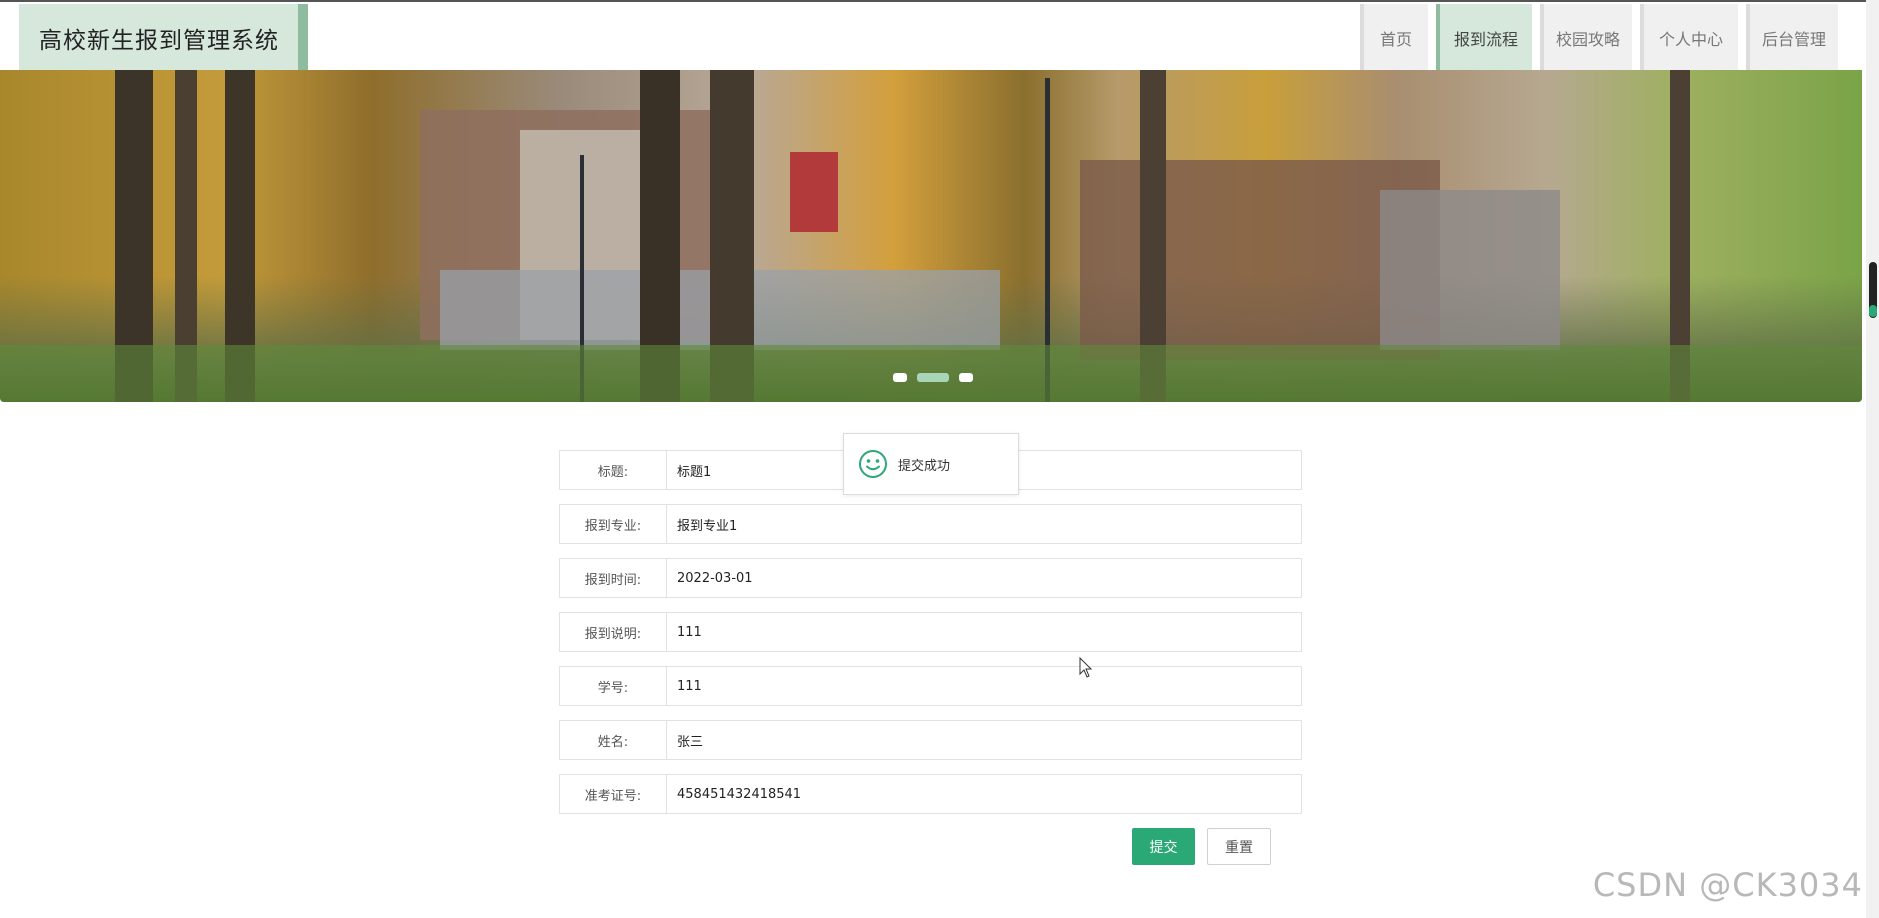  I want to click on form-row-exam-ticket: 准考证号:, so click(930, 794).